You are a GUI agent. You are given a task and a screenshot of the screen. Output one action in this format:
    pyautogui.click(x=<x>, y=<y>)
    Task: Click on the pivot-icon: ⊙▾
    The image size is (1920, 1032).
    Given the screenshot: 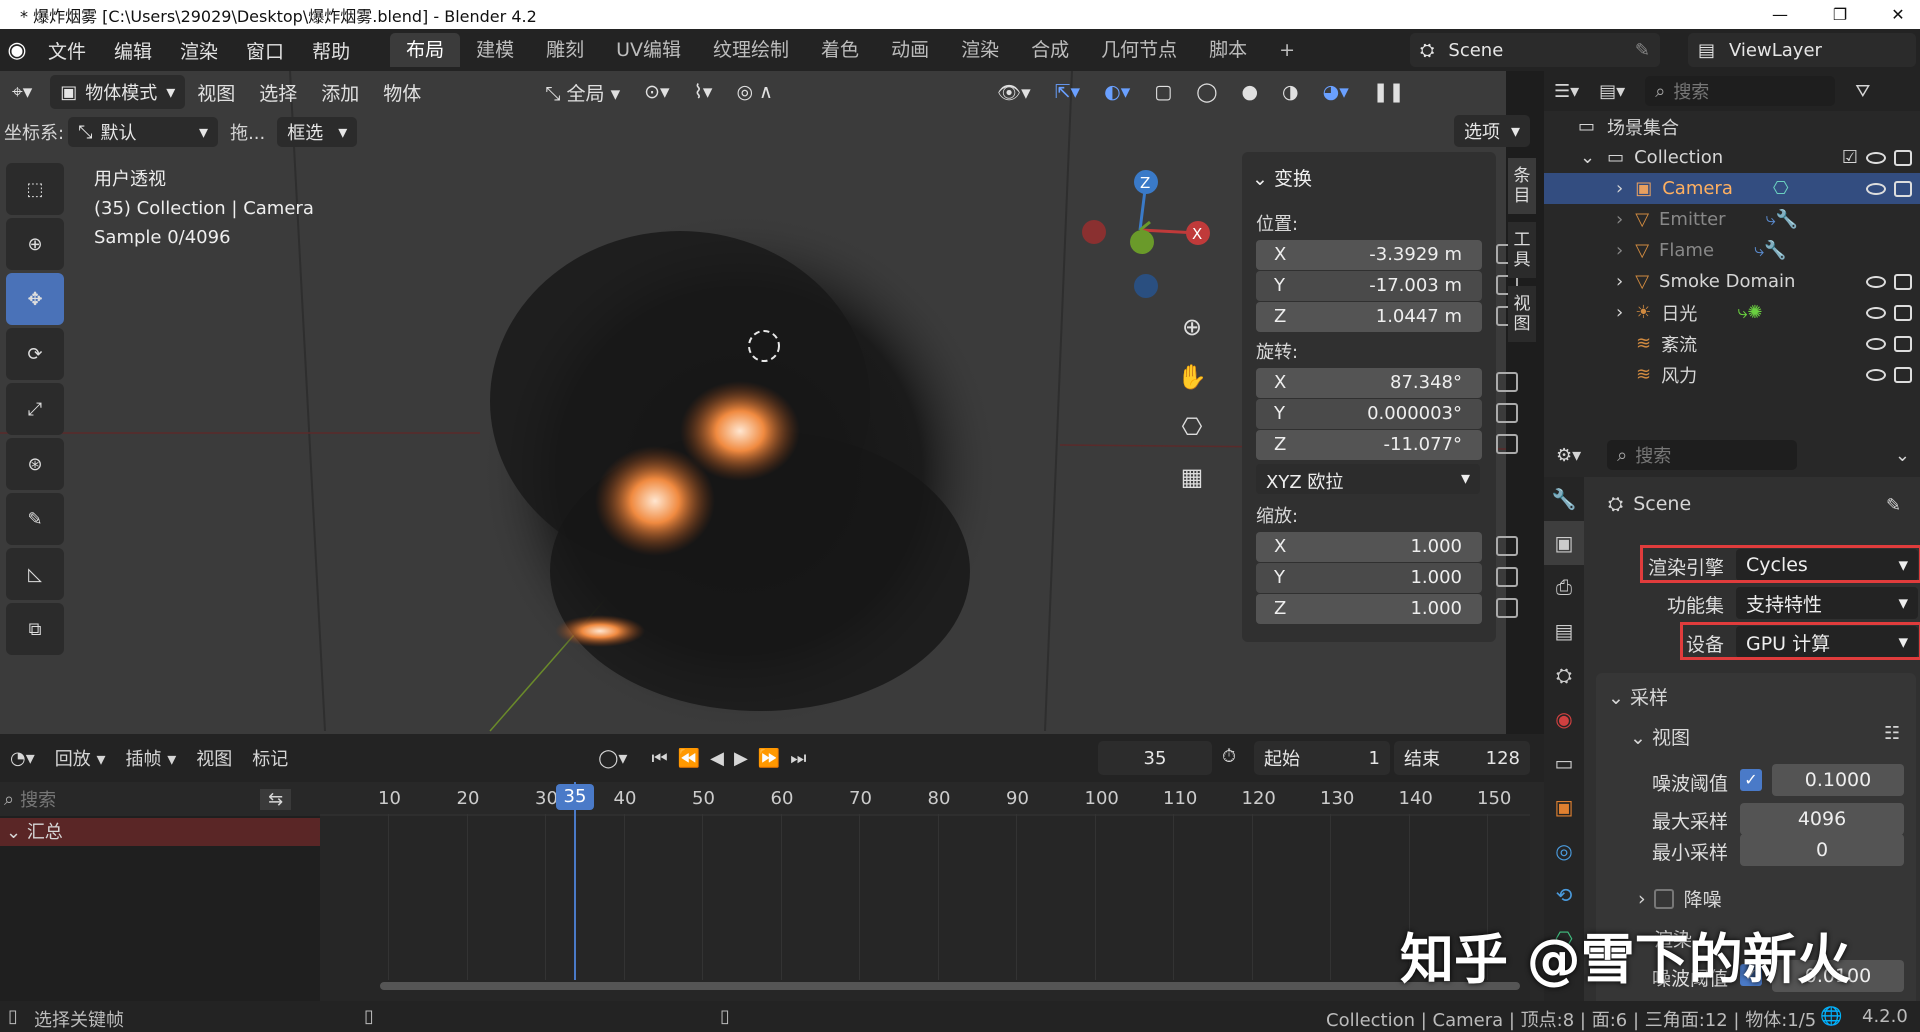 What is the action you would take?
    pyautogui.click(x=656, y=92)
    